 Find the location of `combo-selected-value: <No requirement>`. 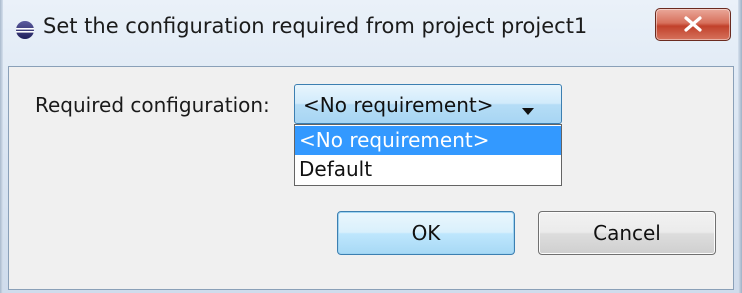

combo-selected-value: <No requirement> is located at coordinates (398, 105).